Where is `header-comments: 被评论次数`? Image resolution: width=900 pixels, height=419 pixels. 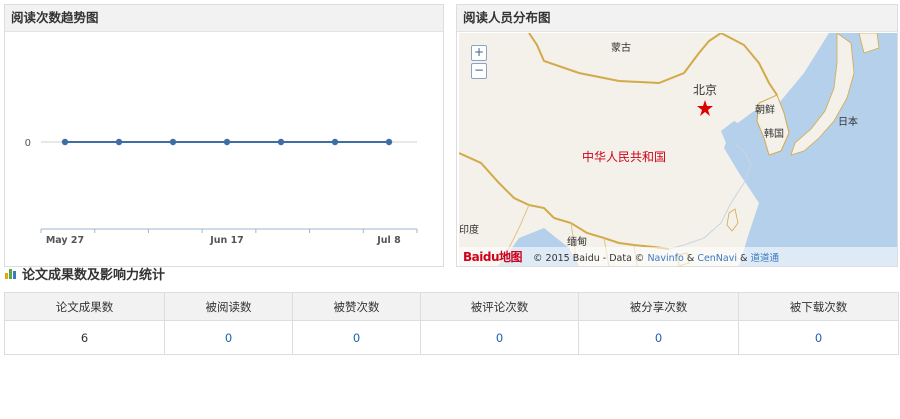
header-comments: 被评论次数 is located at coordinates (499, 306).